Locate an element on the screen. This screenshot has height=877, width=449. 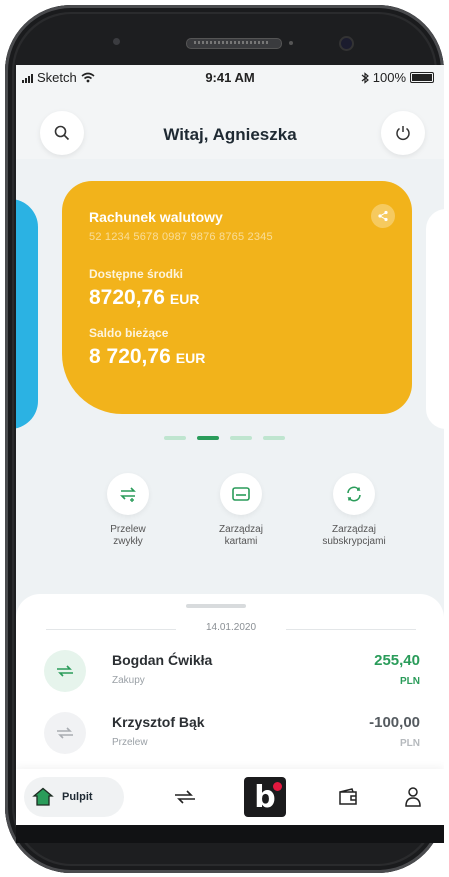
previous-account-card is located at coordinates (27, 314).